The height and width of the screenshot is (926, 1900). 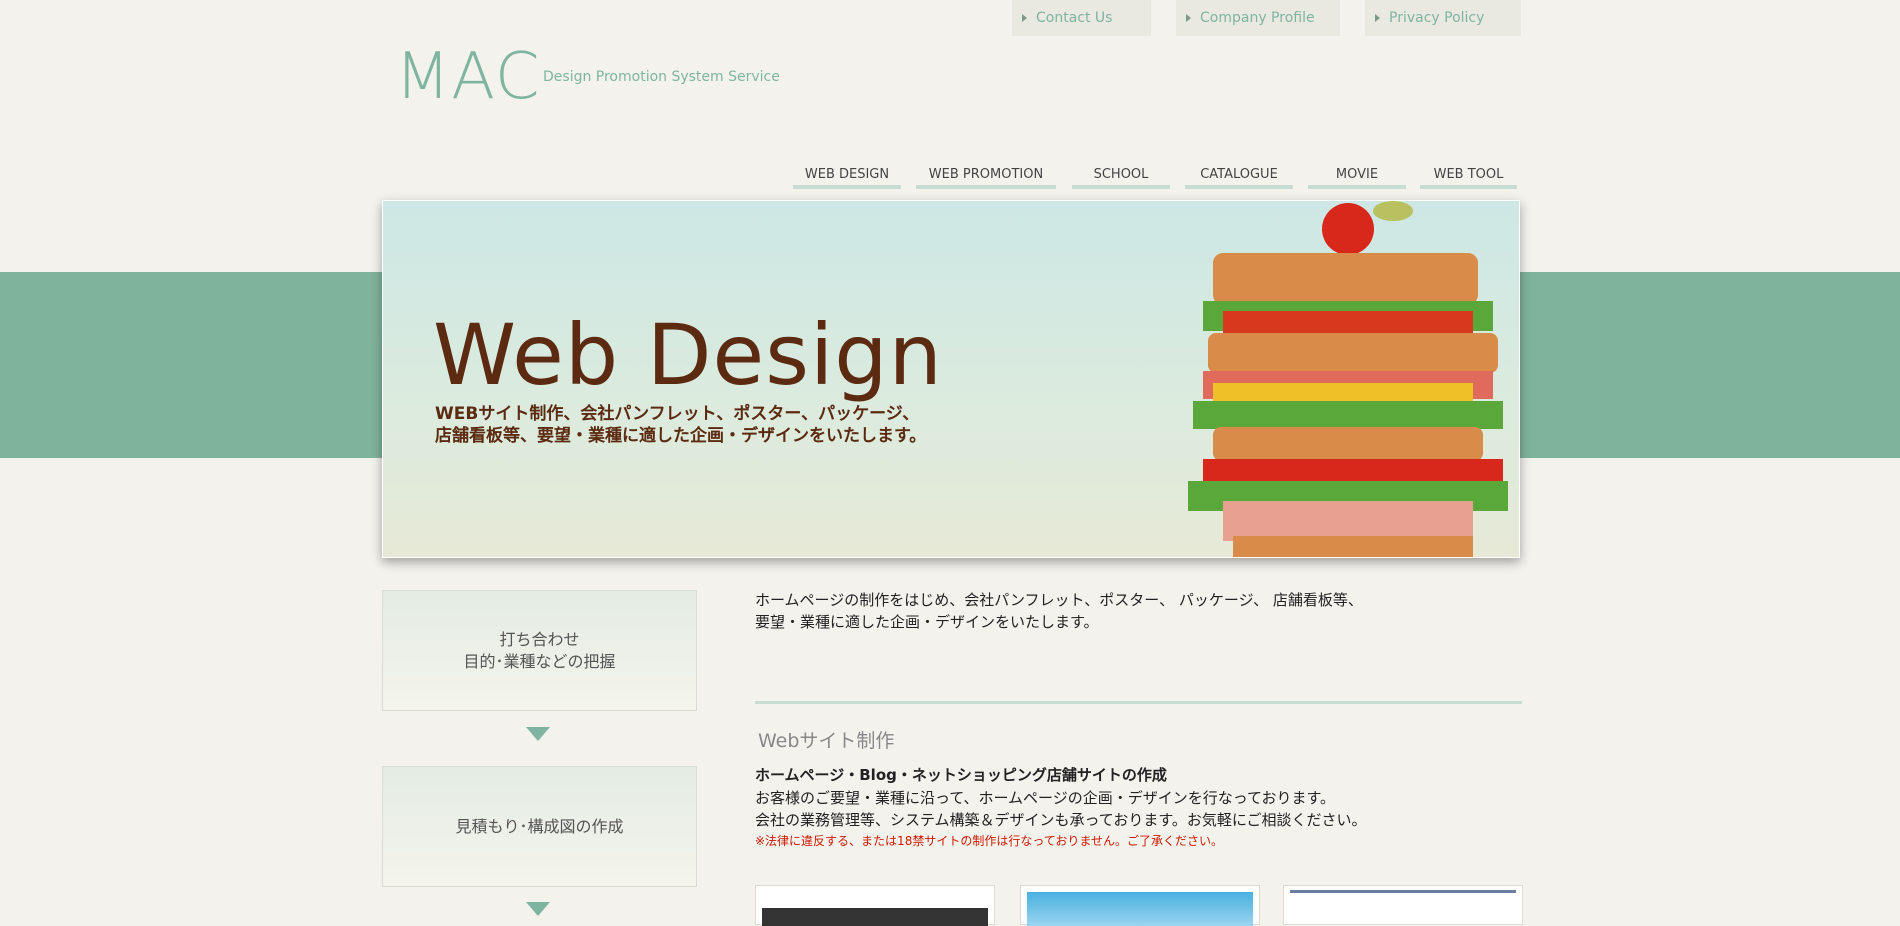 I want to click on step-label: 見積もり･構成図の作成, so click(x=539, y=826).